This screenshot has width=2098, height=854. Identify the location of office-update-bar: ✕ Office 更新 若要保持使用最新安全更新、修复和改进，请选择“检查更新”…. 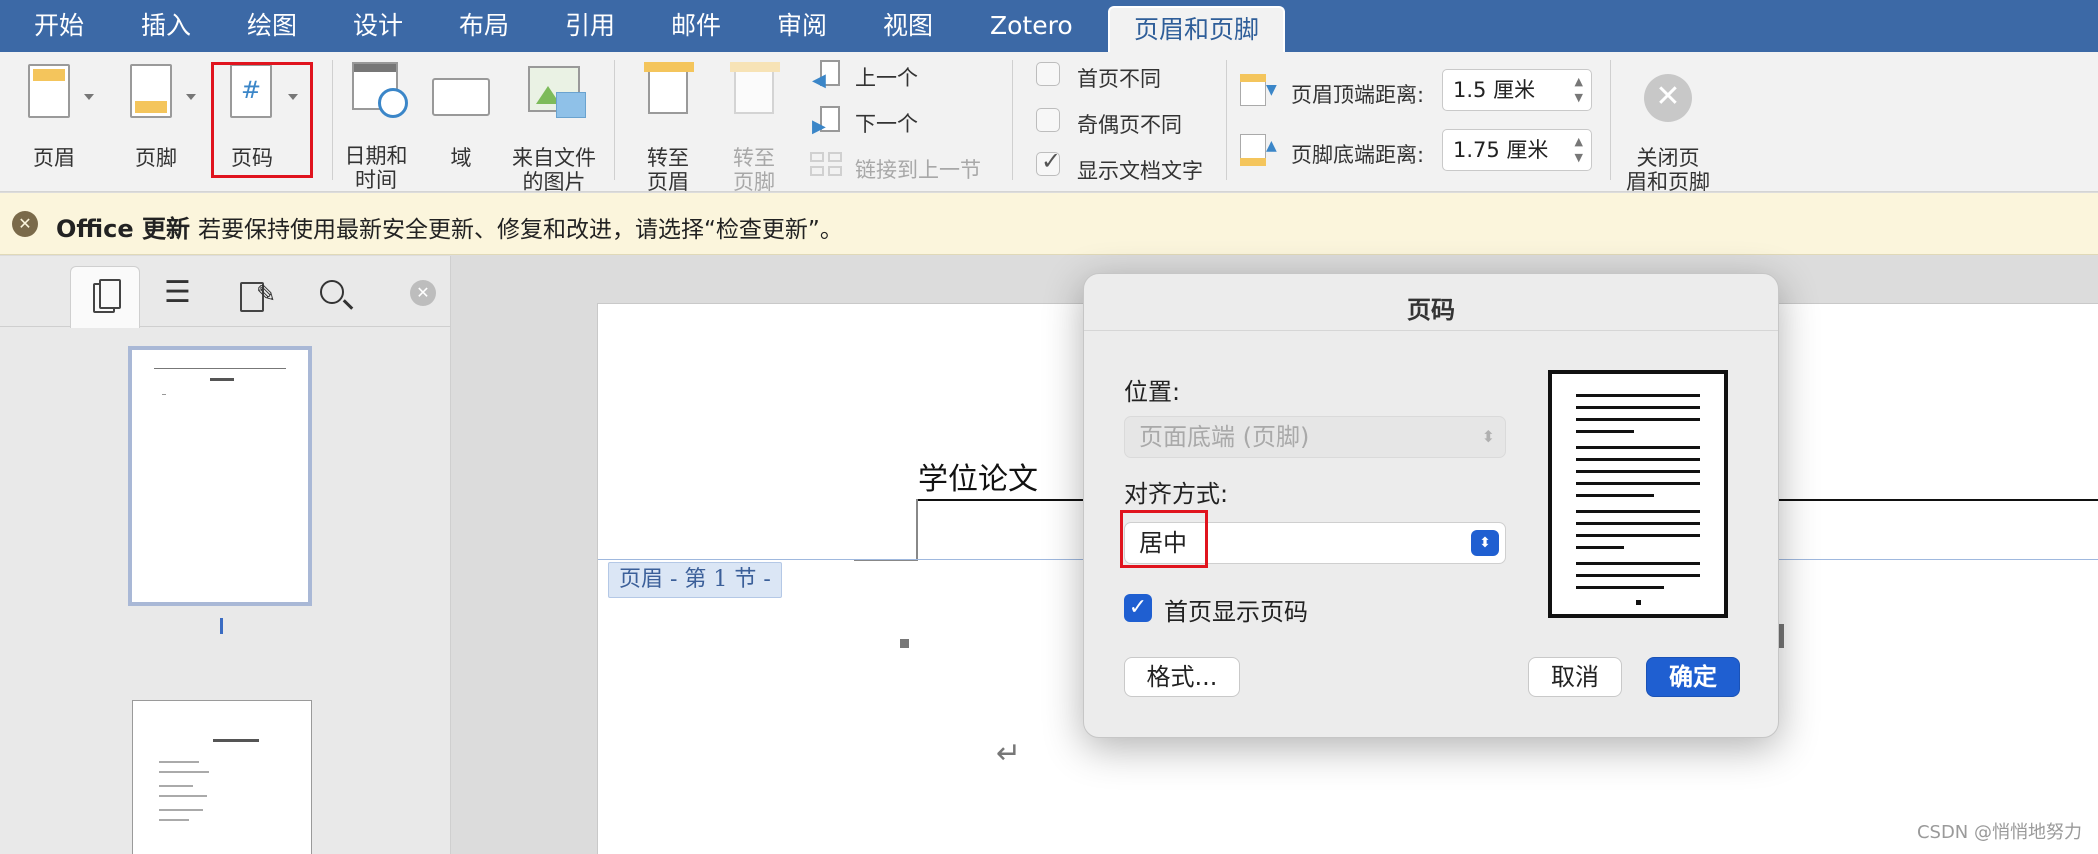
(1049, 224).